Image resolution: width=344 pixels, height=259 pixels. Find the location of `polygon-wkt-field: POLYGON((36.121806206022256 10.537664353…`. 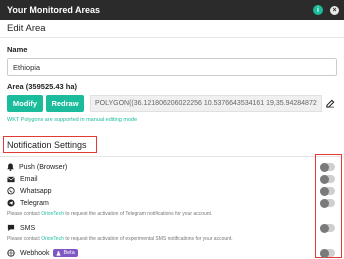

polygon-wkt-field: POLYGON((36.121806206022256 10.537664353… is located at coordinates (206, 103).